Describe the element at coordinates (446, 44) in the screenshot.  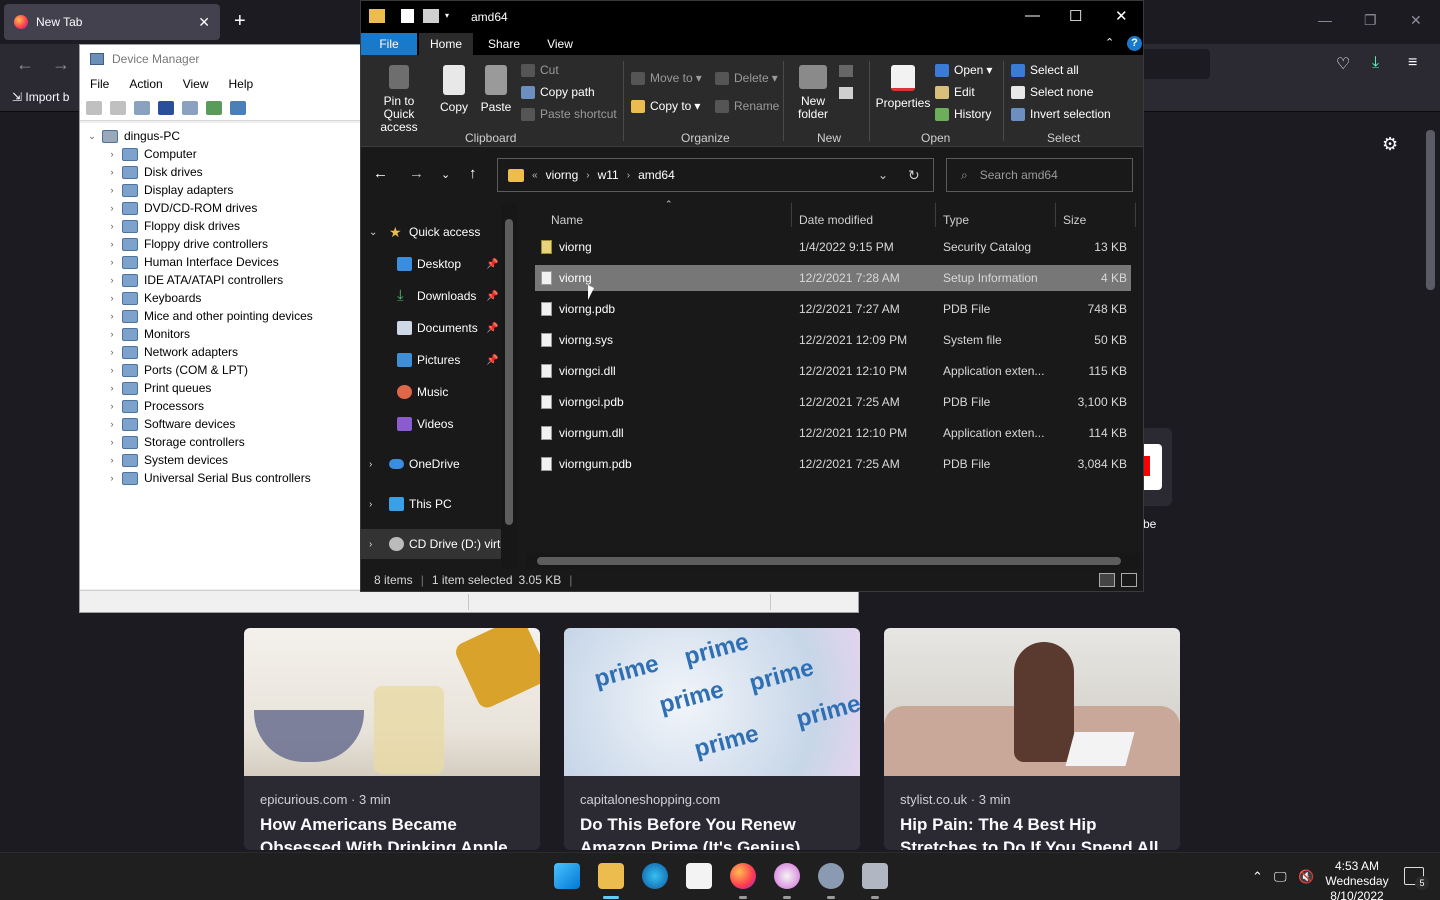
I see `tab-home: Home` at that location.